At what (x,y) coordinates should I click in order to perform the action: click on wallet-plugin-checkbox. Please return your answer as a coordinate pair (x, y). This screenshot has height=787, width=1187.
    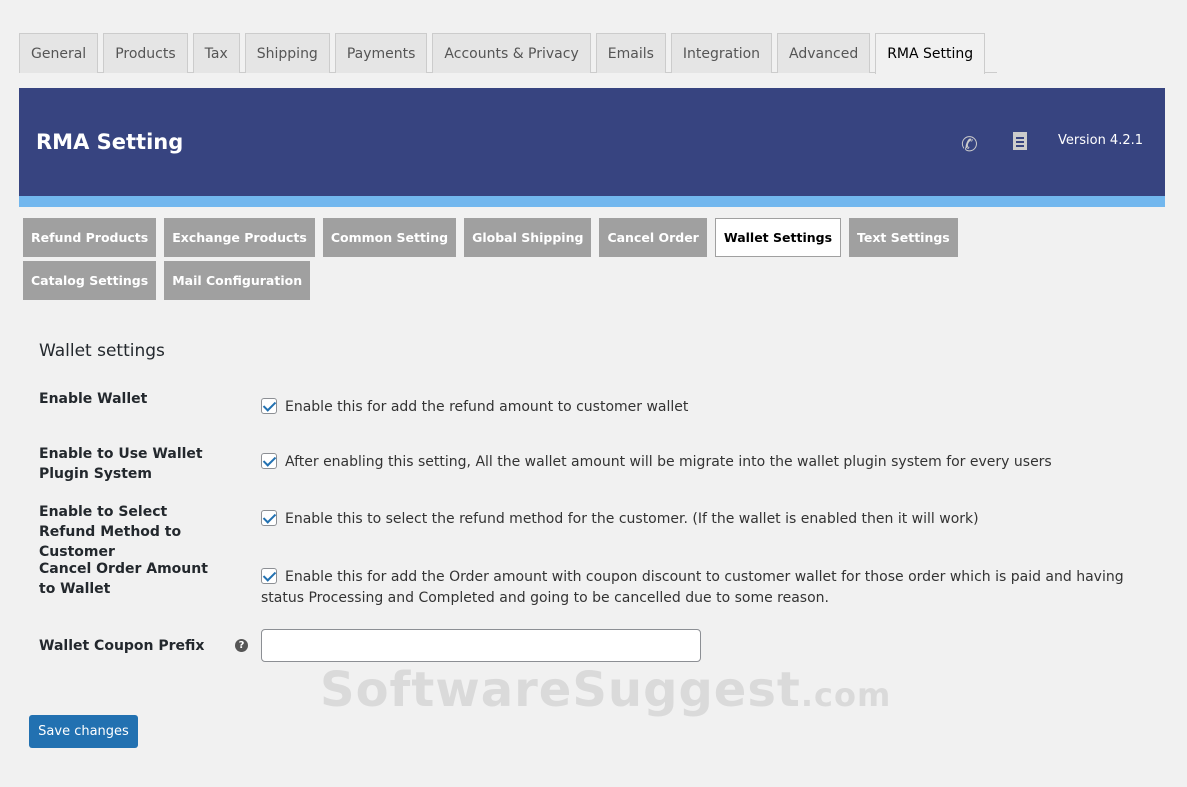
    Looking at the image, I should click on (269, 461).